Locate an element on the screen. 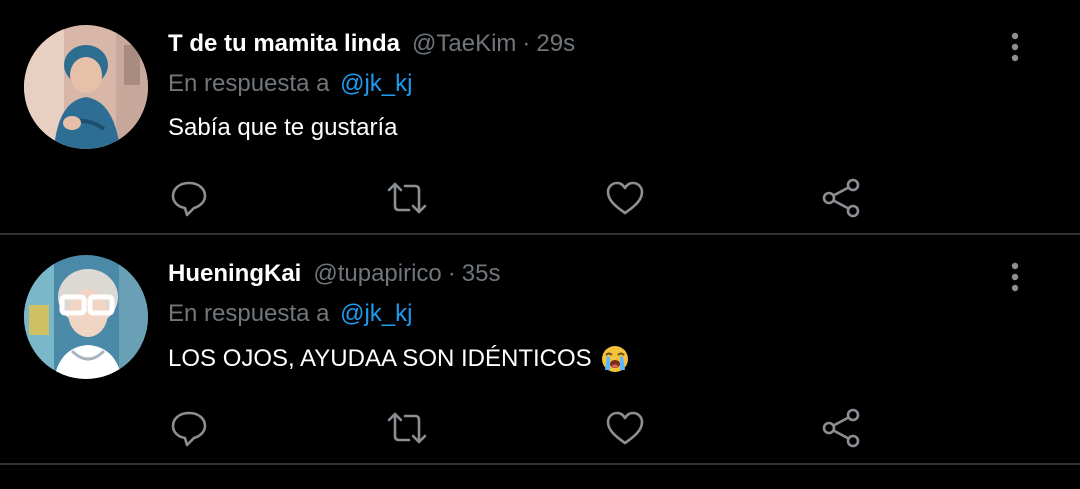  tweet-text: Sabía que te gustaría is located at coordinates (283, 128).